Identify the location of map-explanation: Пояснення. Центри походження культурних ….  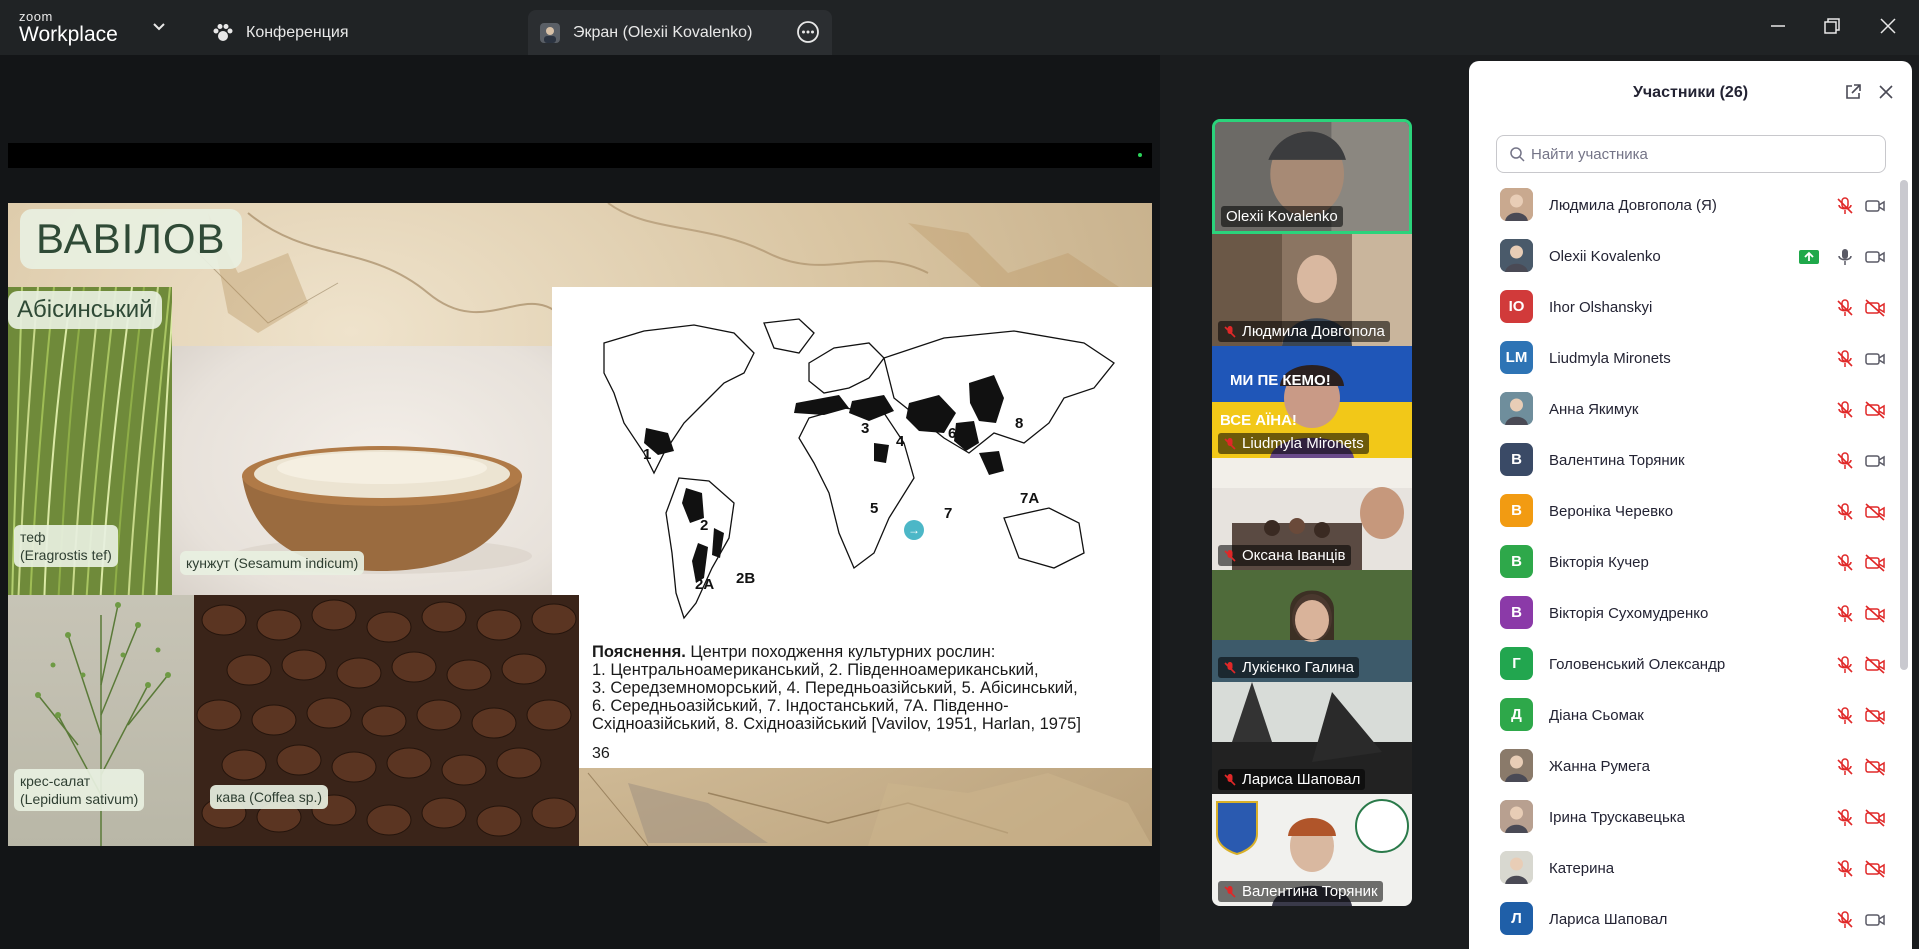
(862, 688).